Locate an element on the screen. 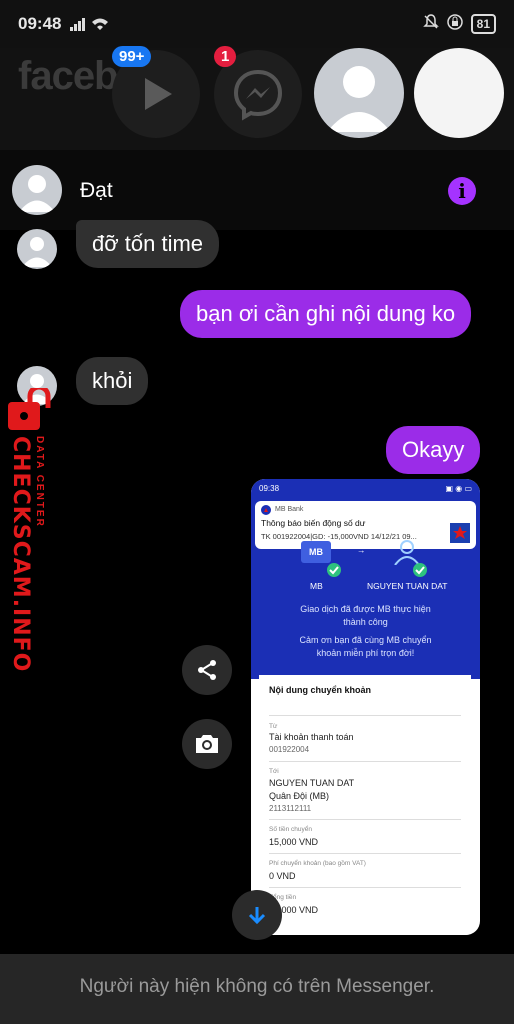 The width and height of the screenshot is (514, 1024). arrow-down-icon is located at coordinates (257, 916).